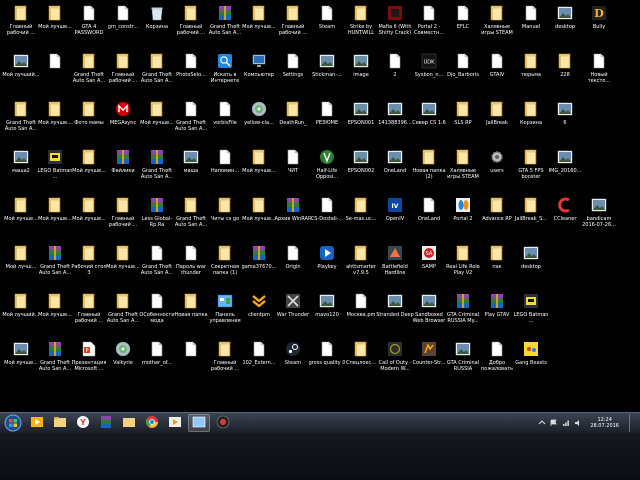  What do you see at coordinates (37, 423) in the screenshot?
I see `taskbar-media-player-button` at bounding box center [37, 423].